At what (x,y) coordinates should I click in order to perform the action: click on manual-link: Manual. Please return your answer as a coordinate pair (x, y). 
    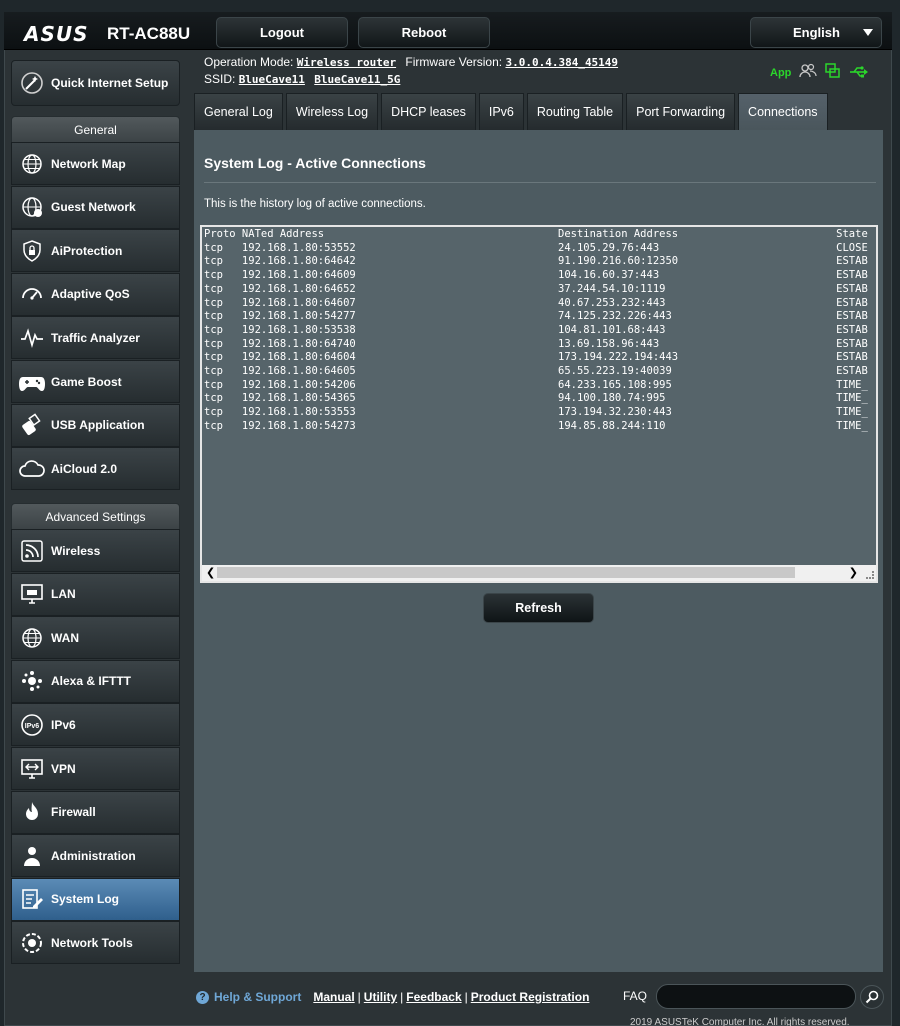
    Looking at the image, I should click on (333, 997).